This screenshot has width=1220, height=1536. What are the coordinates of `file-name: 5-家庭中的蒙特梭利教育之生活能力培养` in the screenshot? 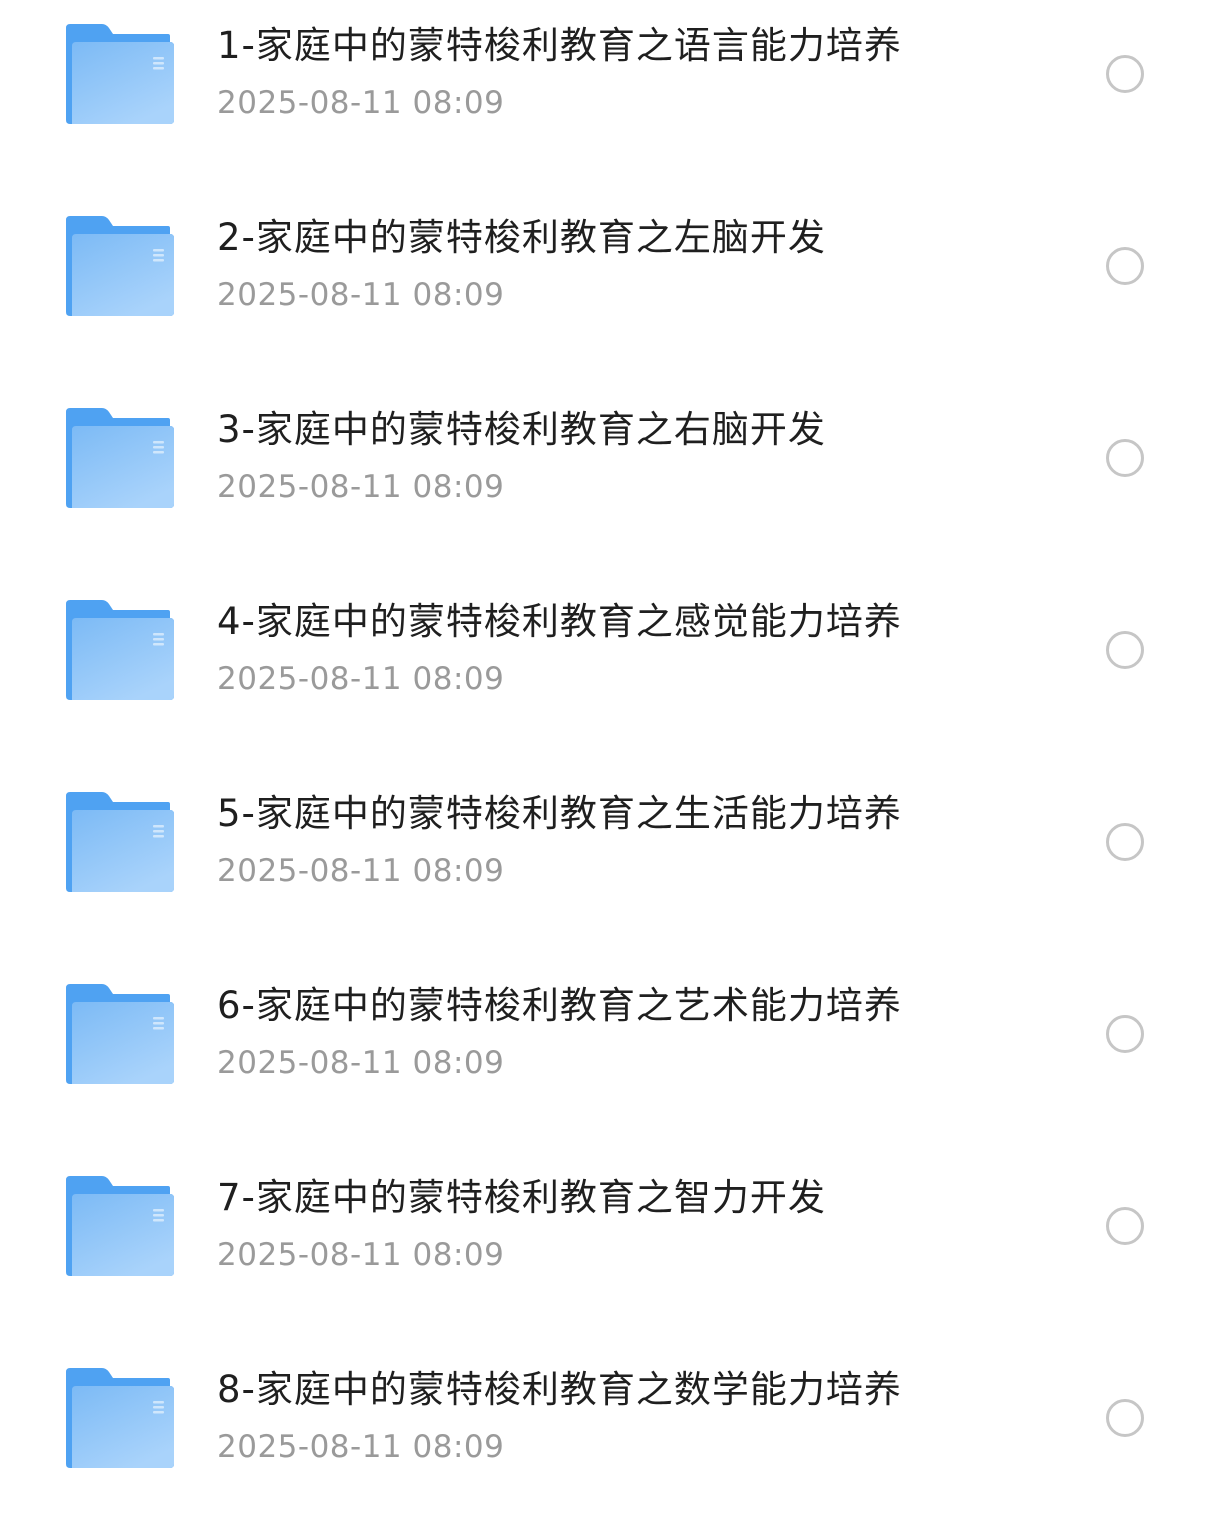 It's located at (559, 813).